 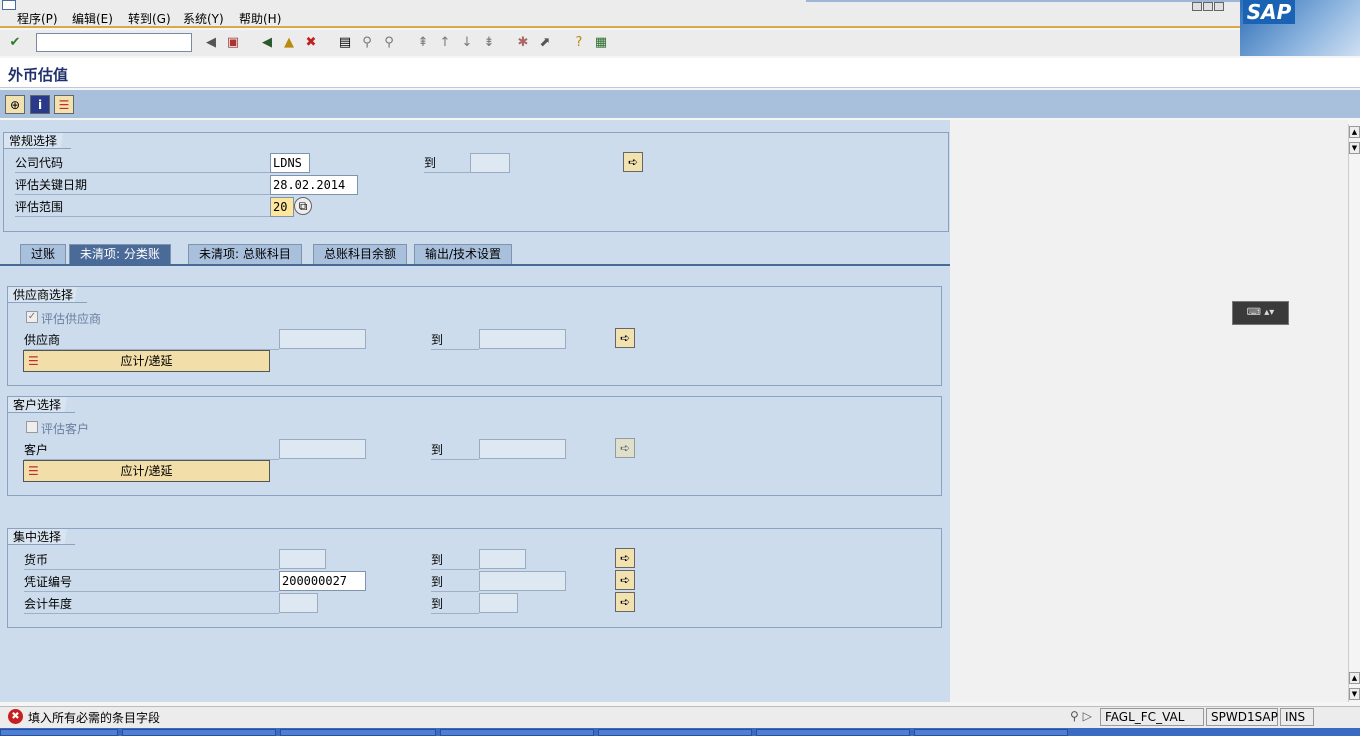 What do you see at coordinates (302, 559) in the screenshot?
I see `currency-from-input` at bounding box center [302, 559].